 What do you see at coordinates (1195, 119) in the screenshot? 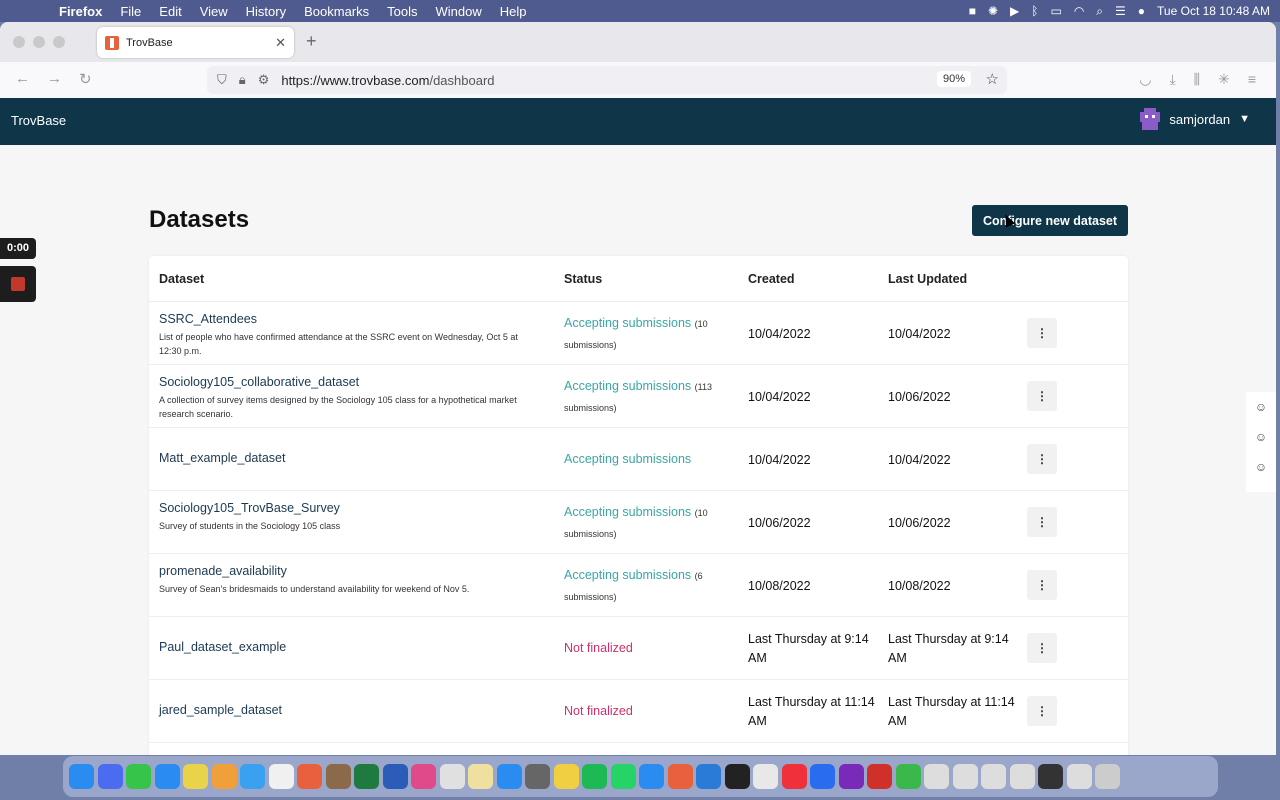
I see `user-menu: samjordan ▼` at bounding box center [1195, 119].